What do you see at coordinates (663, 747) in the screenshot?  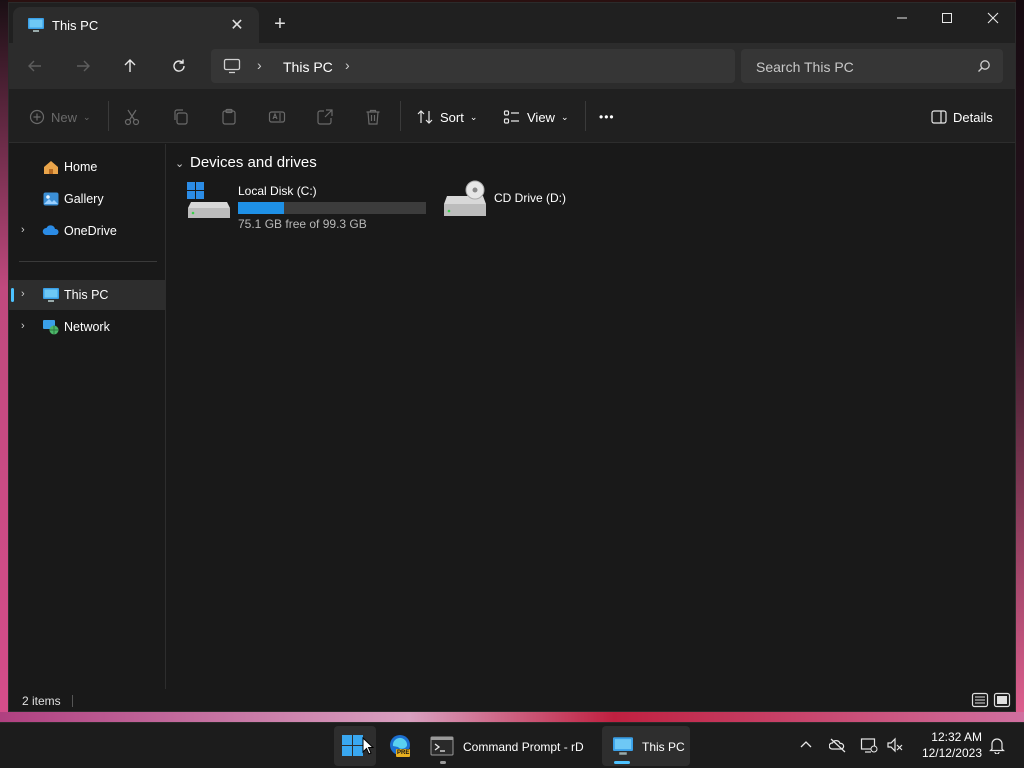 I see `taskbar-item-label: This PC` at bounding box center [663, 747].